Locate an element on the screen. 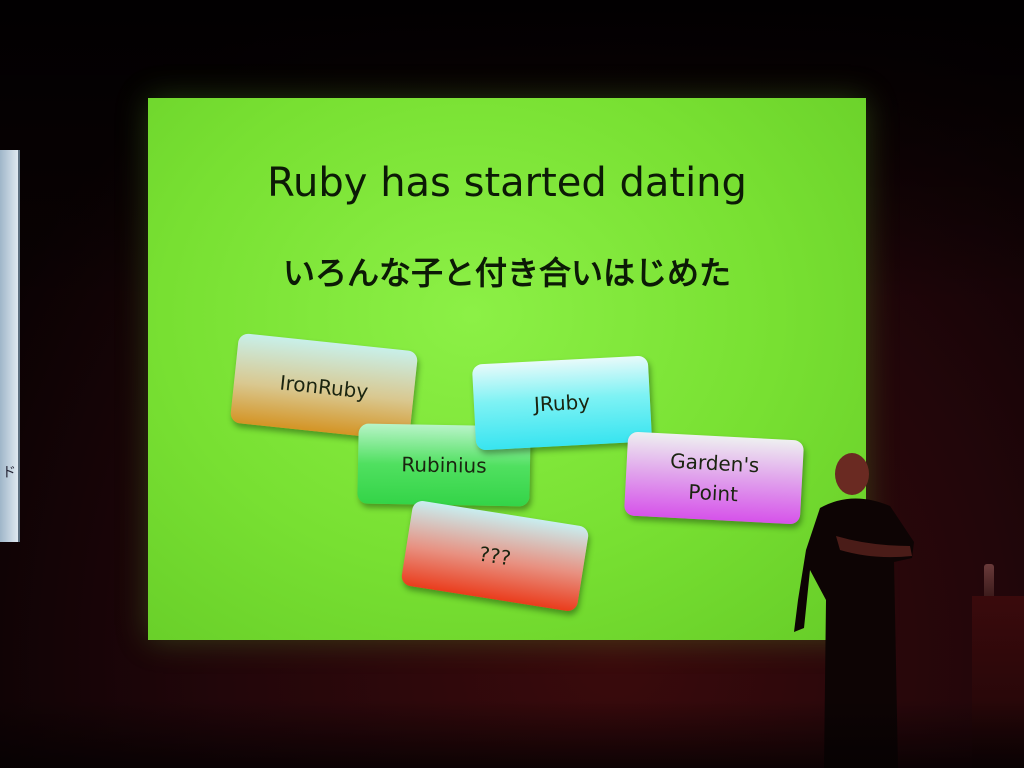 This screenshot has height=768, width=1024. slide-subtitle-japanese: いろんな子と付き合いはじめた is located at coordinates (506, 273).